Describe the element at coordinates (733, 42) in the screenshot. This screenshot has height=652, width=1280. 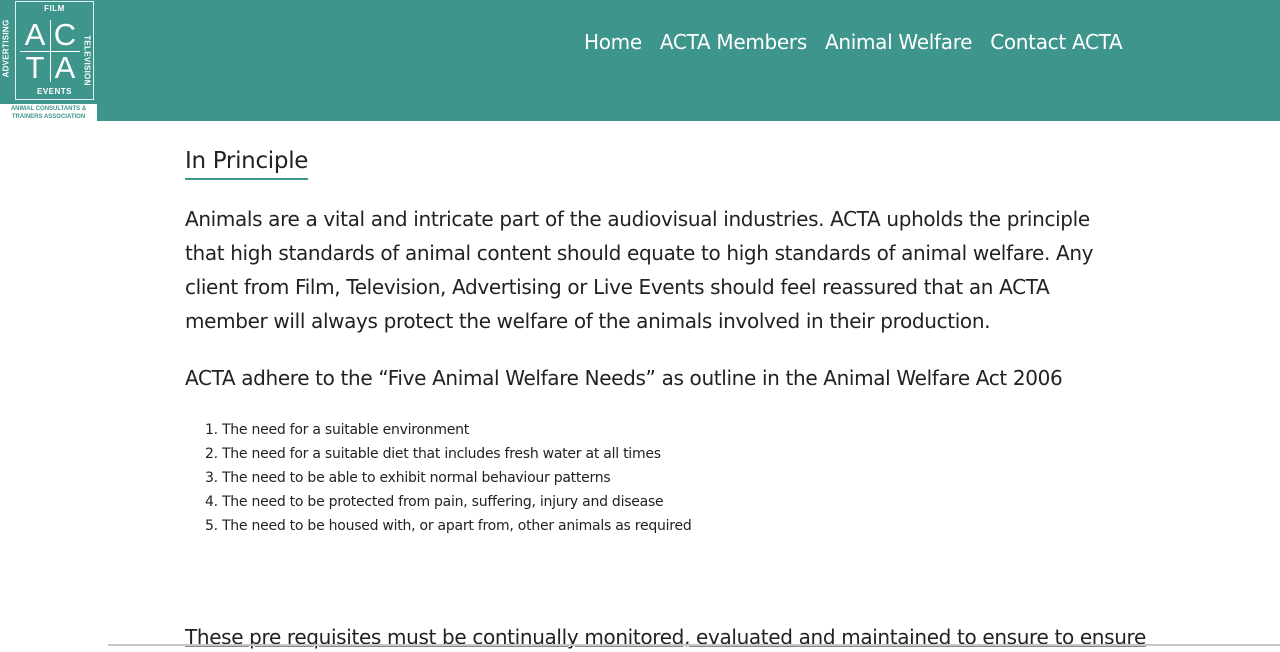
I see `nav-link-acta-members: ACTA Members` at that location.